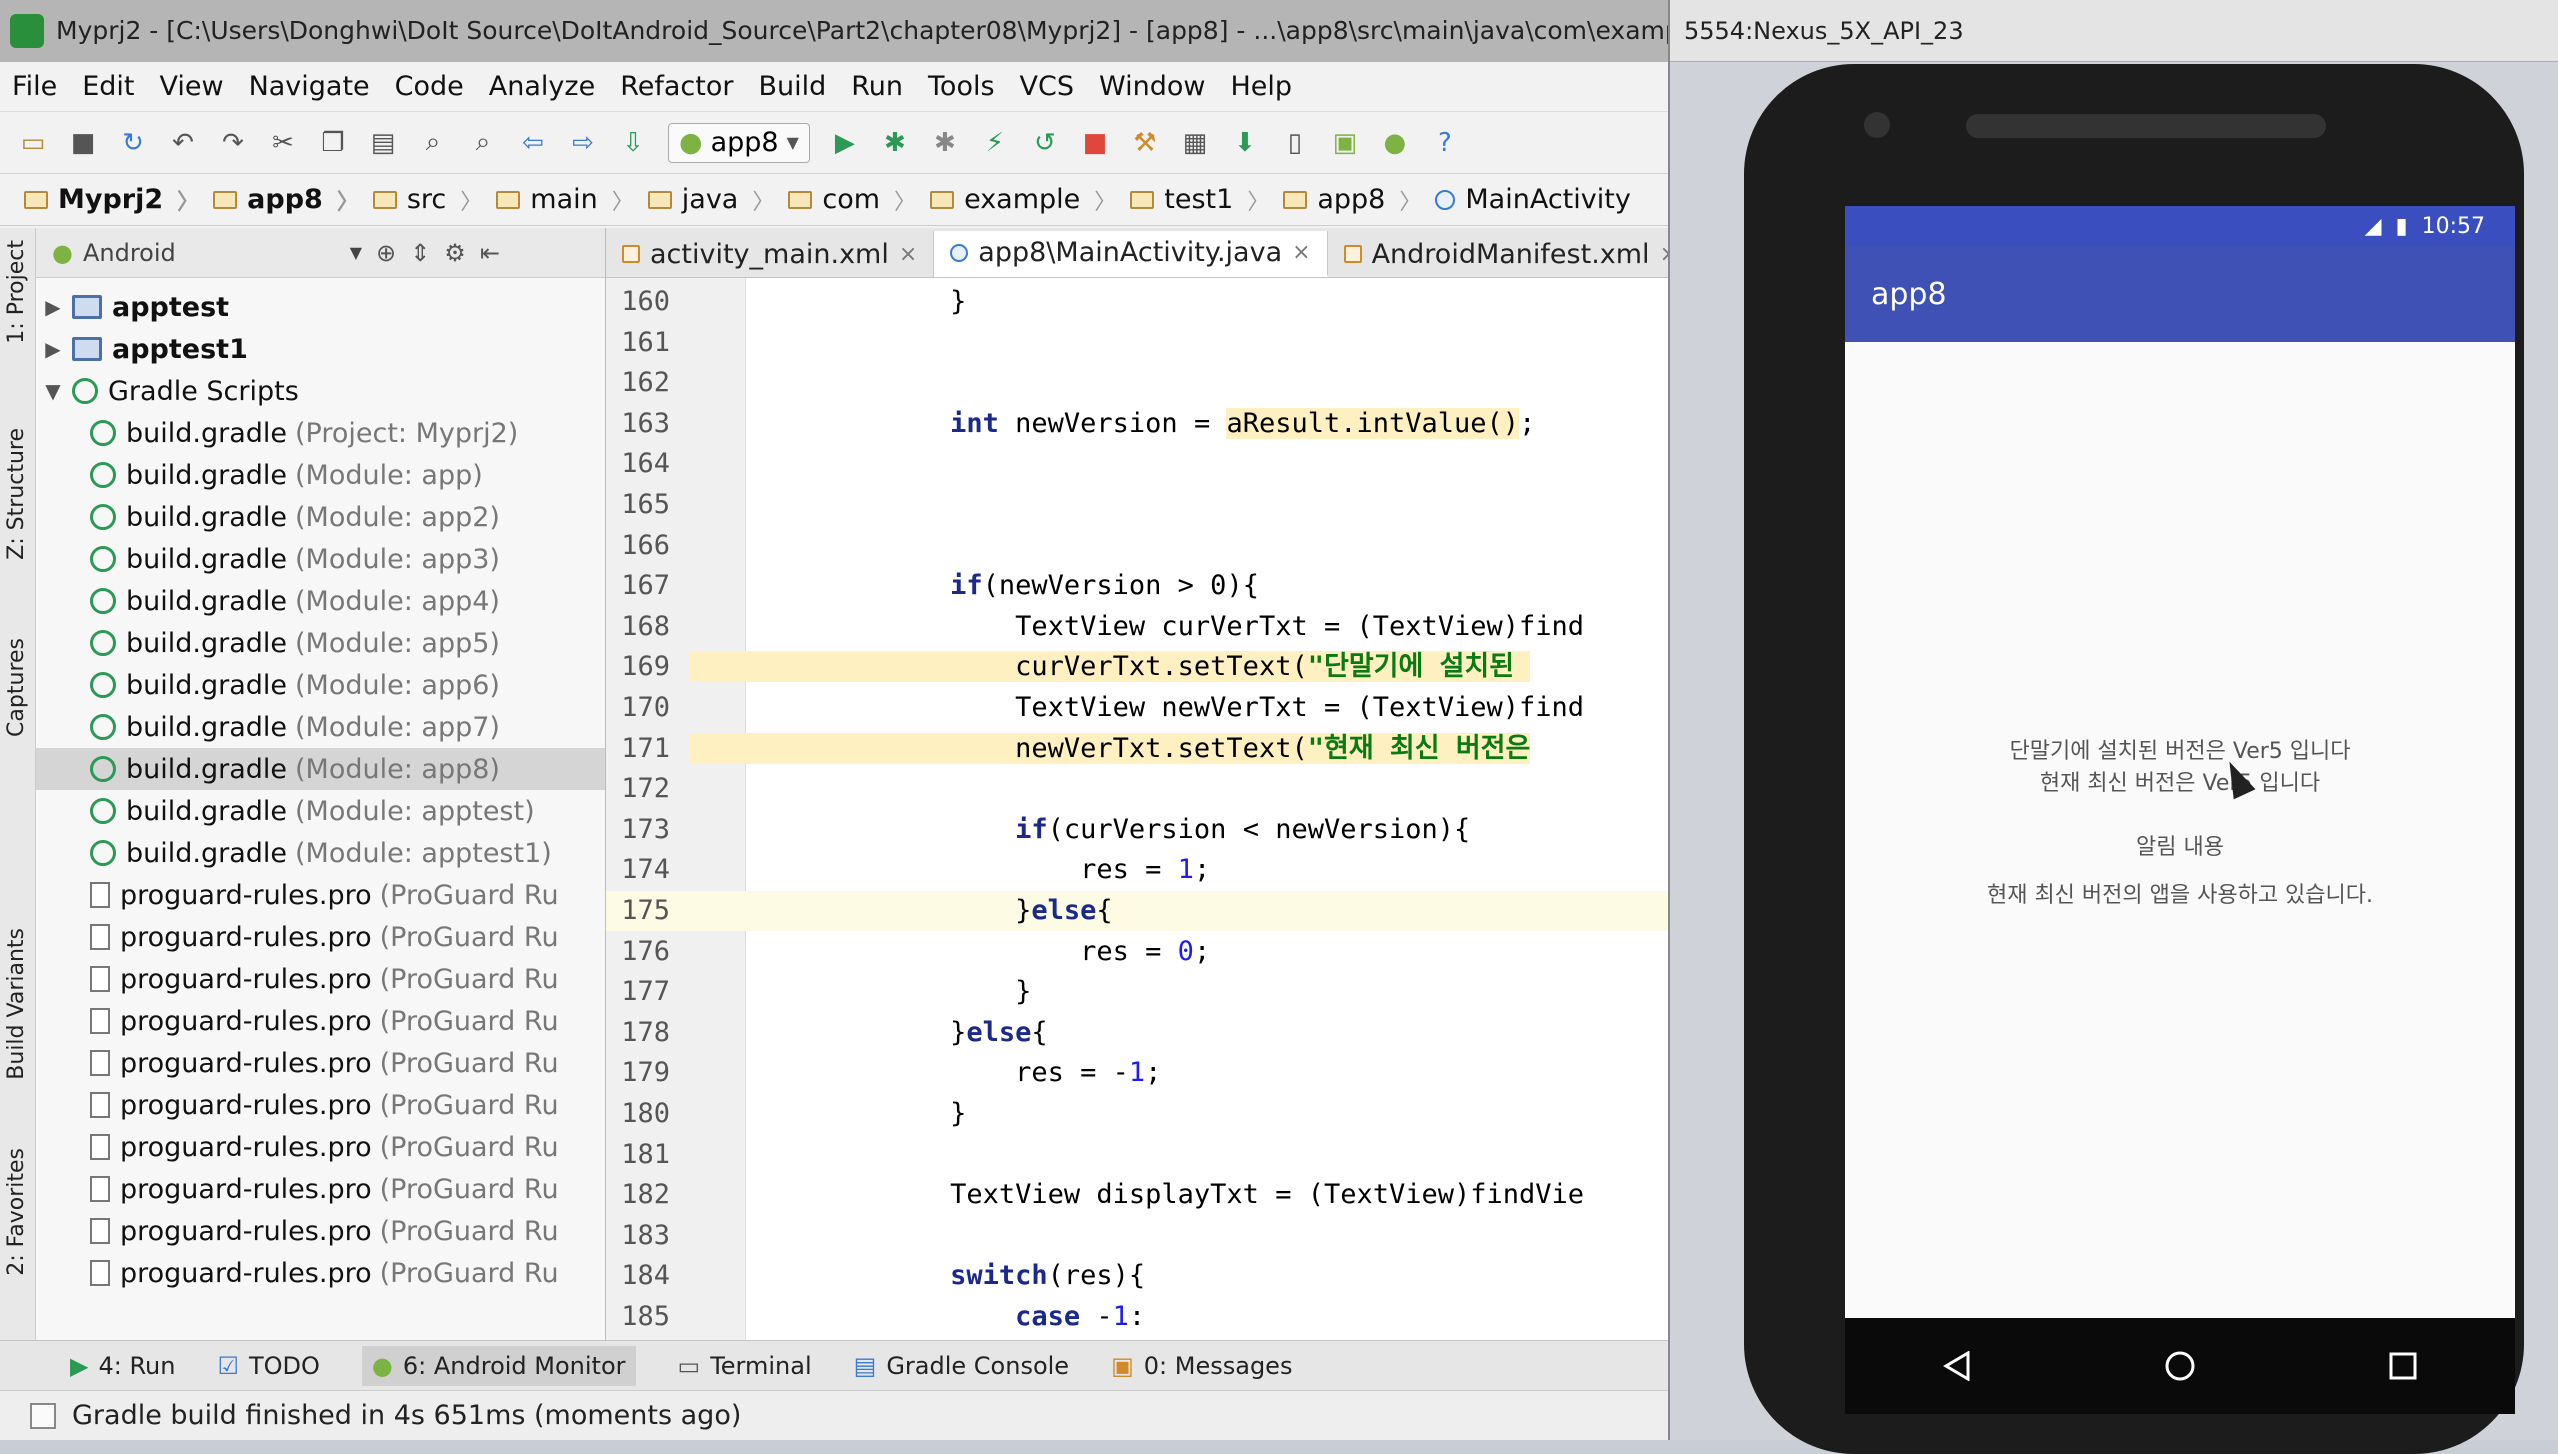 Image resolution: width=2558 pixels, height=1454 pixels. I want to click on code-line: 180 }, so click(1137, 1114).